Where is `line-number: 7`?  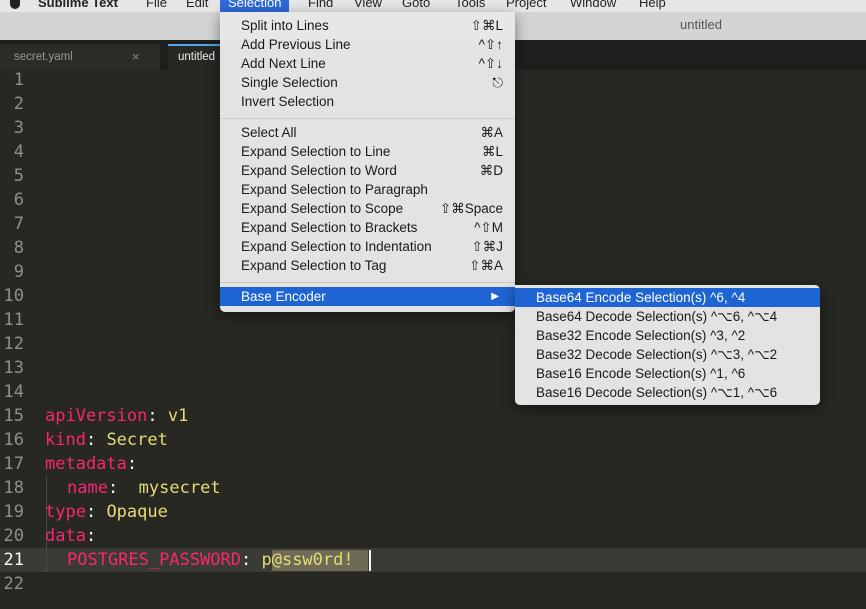
line-number: 7 is located at coordinates (18, 224).